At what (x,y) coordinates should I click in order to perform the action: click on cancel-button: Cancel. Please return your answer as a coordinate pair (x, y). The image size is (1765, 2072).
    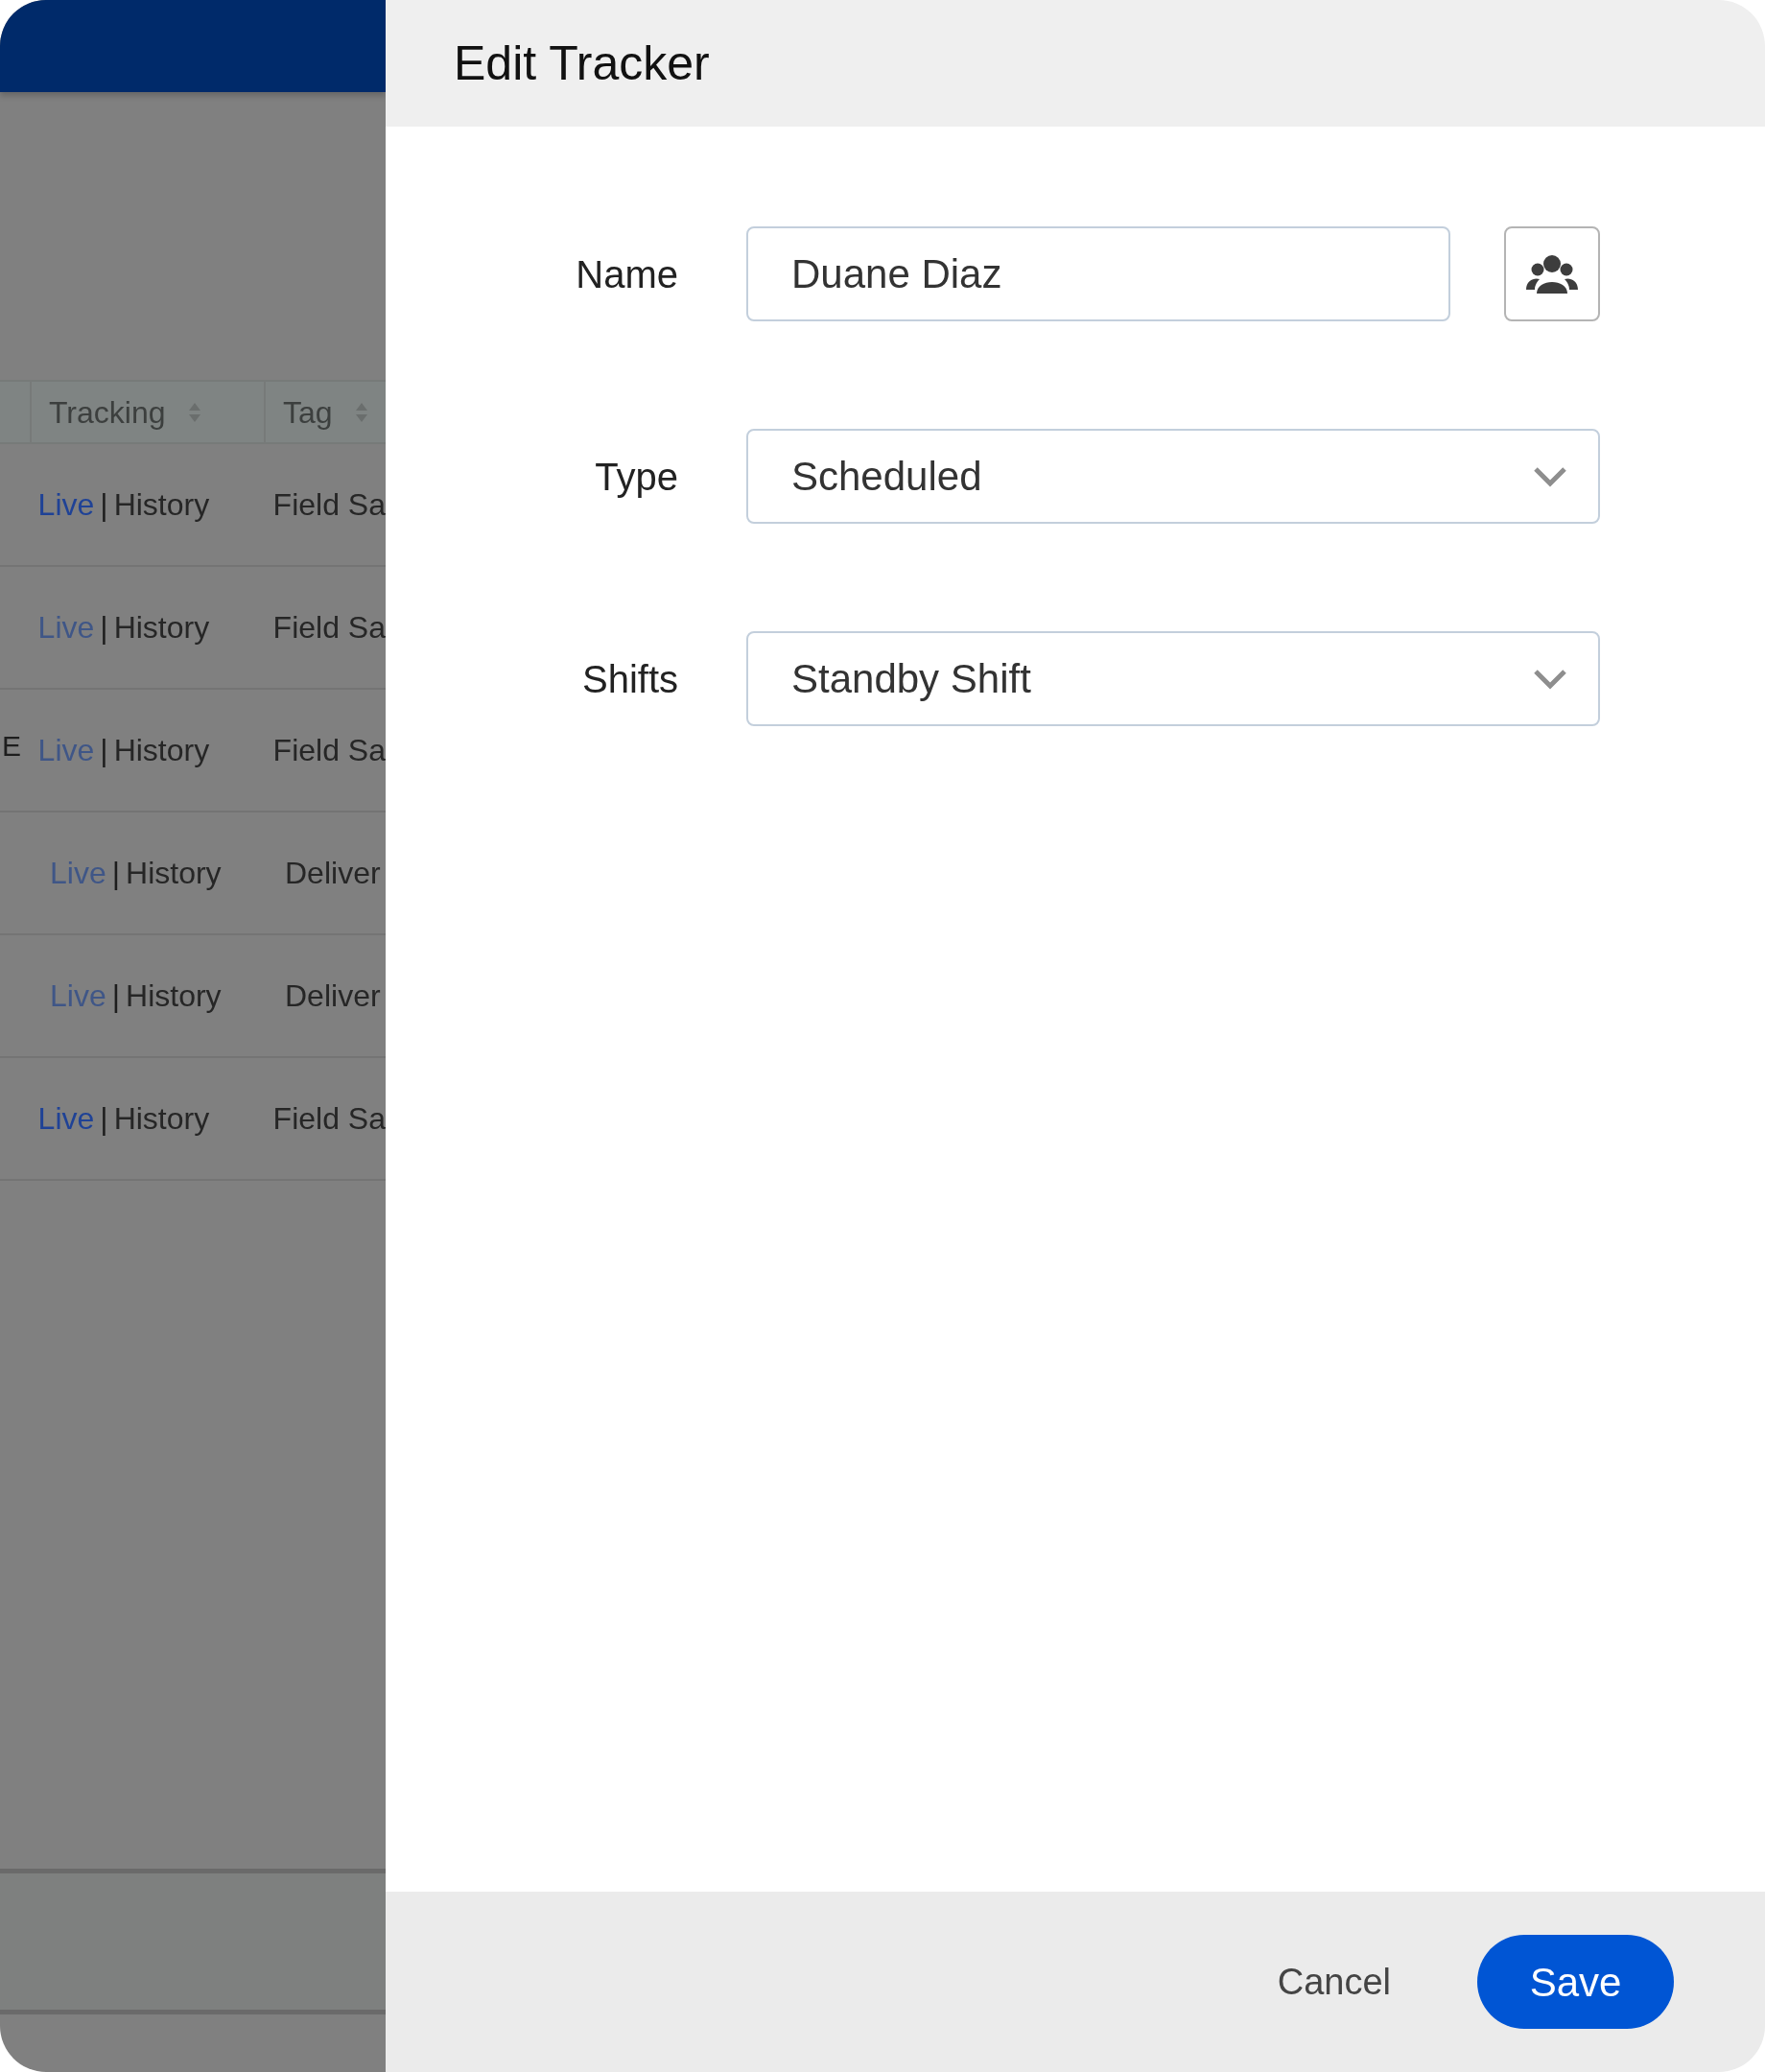
    Looking at the image, I should click on (1334, 1982).